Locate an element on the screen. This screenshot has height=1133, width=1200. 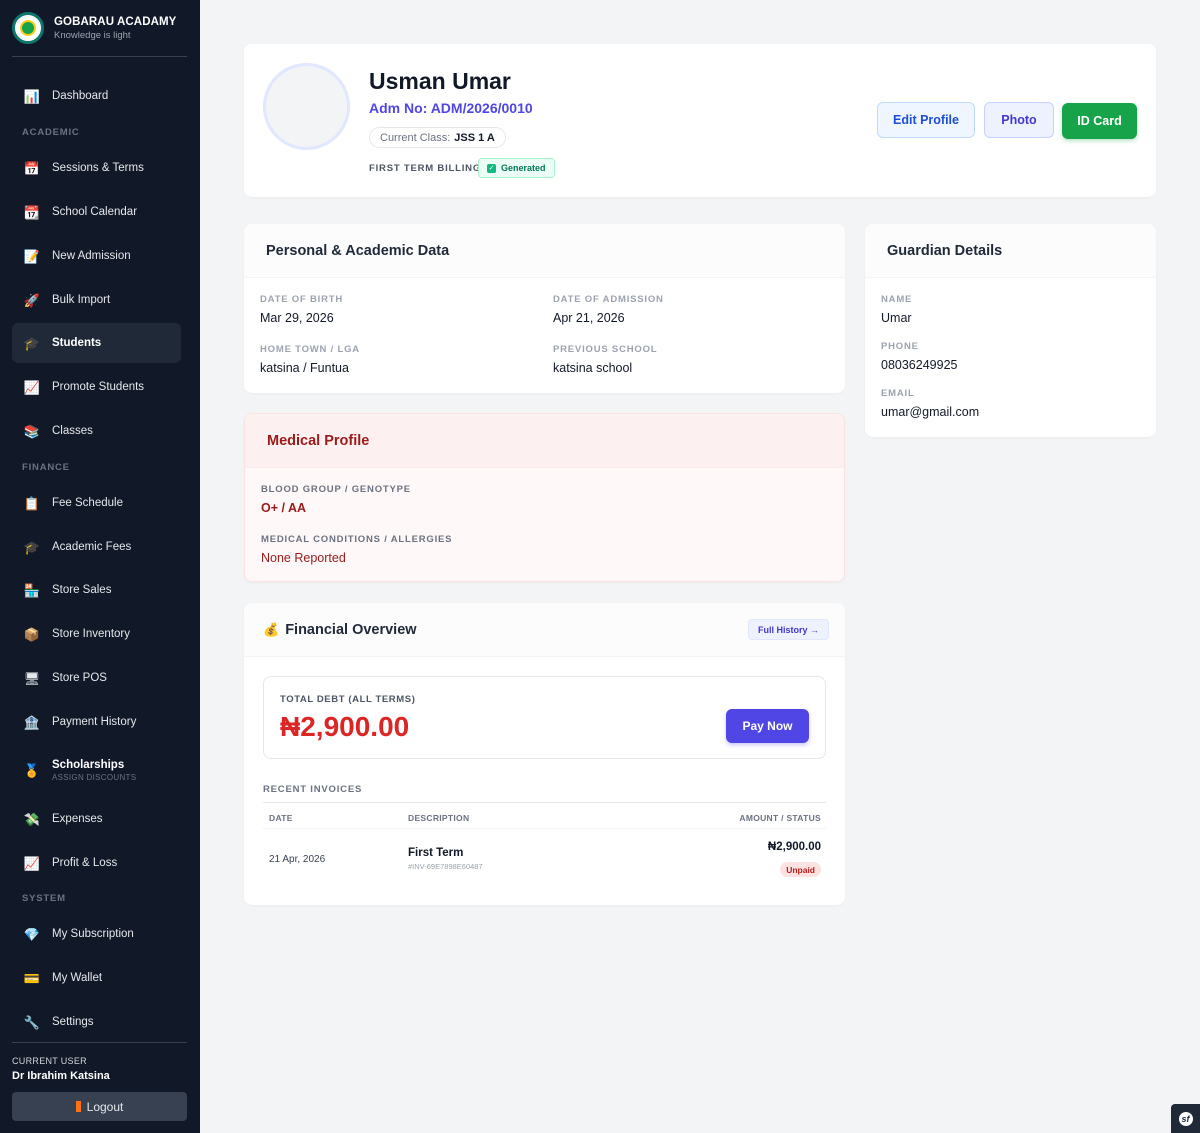
field-value: Umar is located at coordinates (896, 318).